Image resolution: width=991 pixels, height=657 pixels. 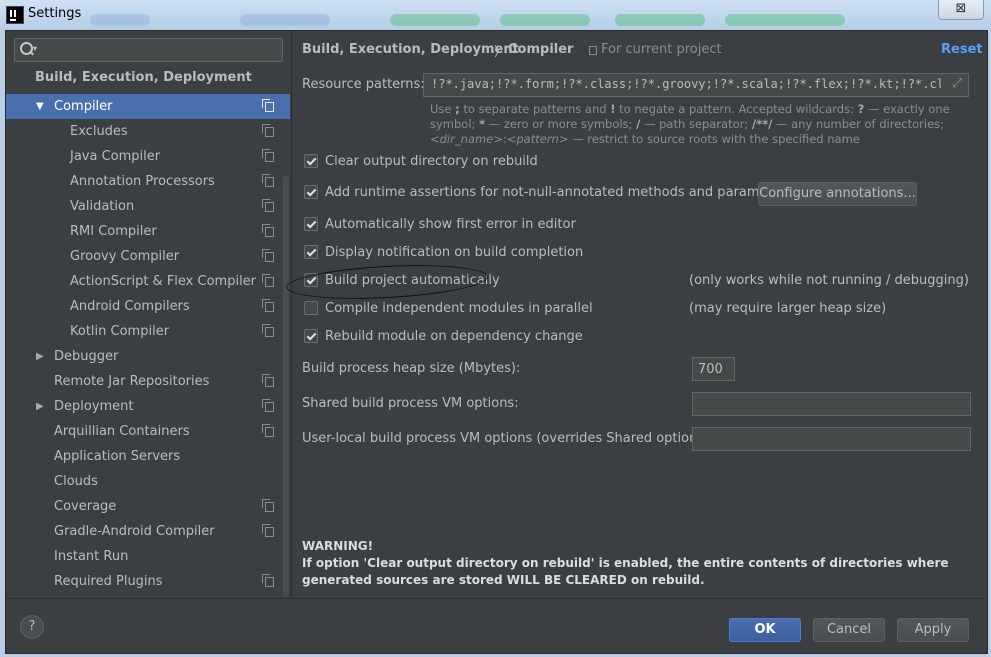 What do you see at coordinates (86, 356) in the screenshot?
I see `sidebar-item-label: Debugger` at bounding box center [86, 356].